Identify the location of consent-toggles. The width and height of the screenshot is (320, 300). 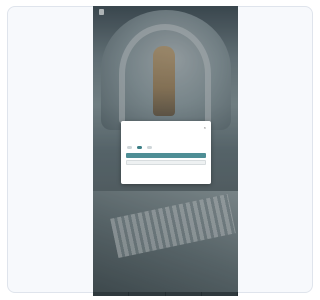
(166, 147).